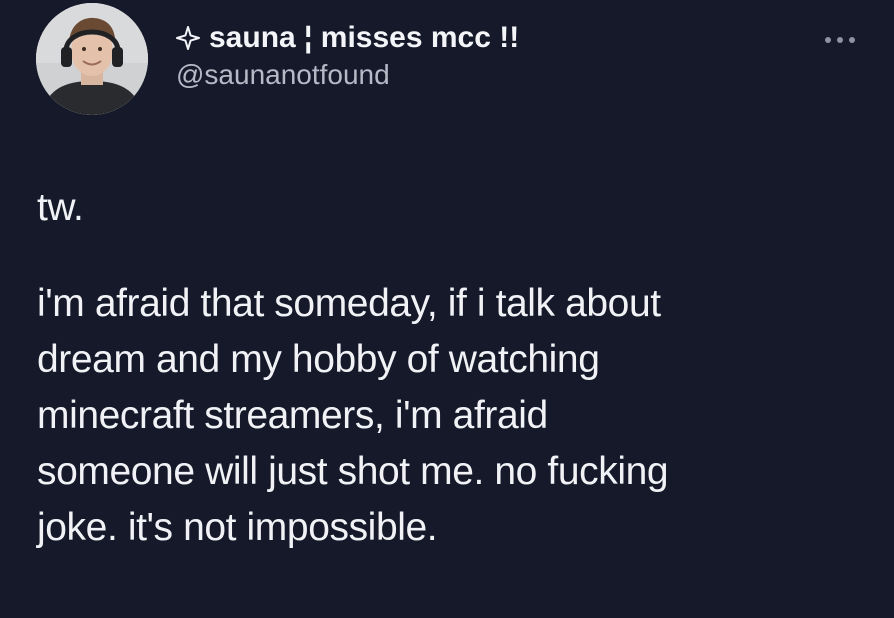 The image size is (894, 618). I want to click on author-info: sauna ¦ misses mcc !! @saunanotfound, so click(347, 56).